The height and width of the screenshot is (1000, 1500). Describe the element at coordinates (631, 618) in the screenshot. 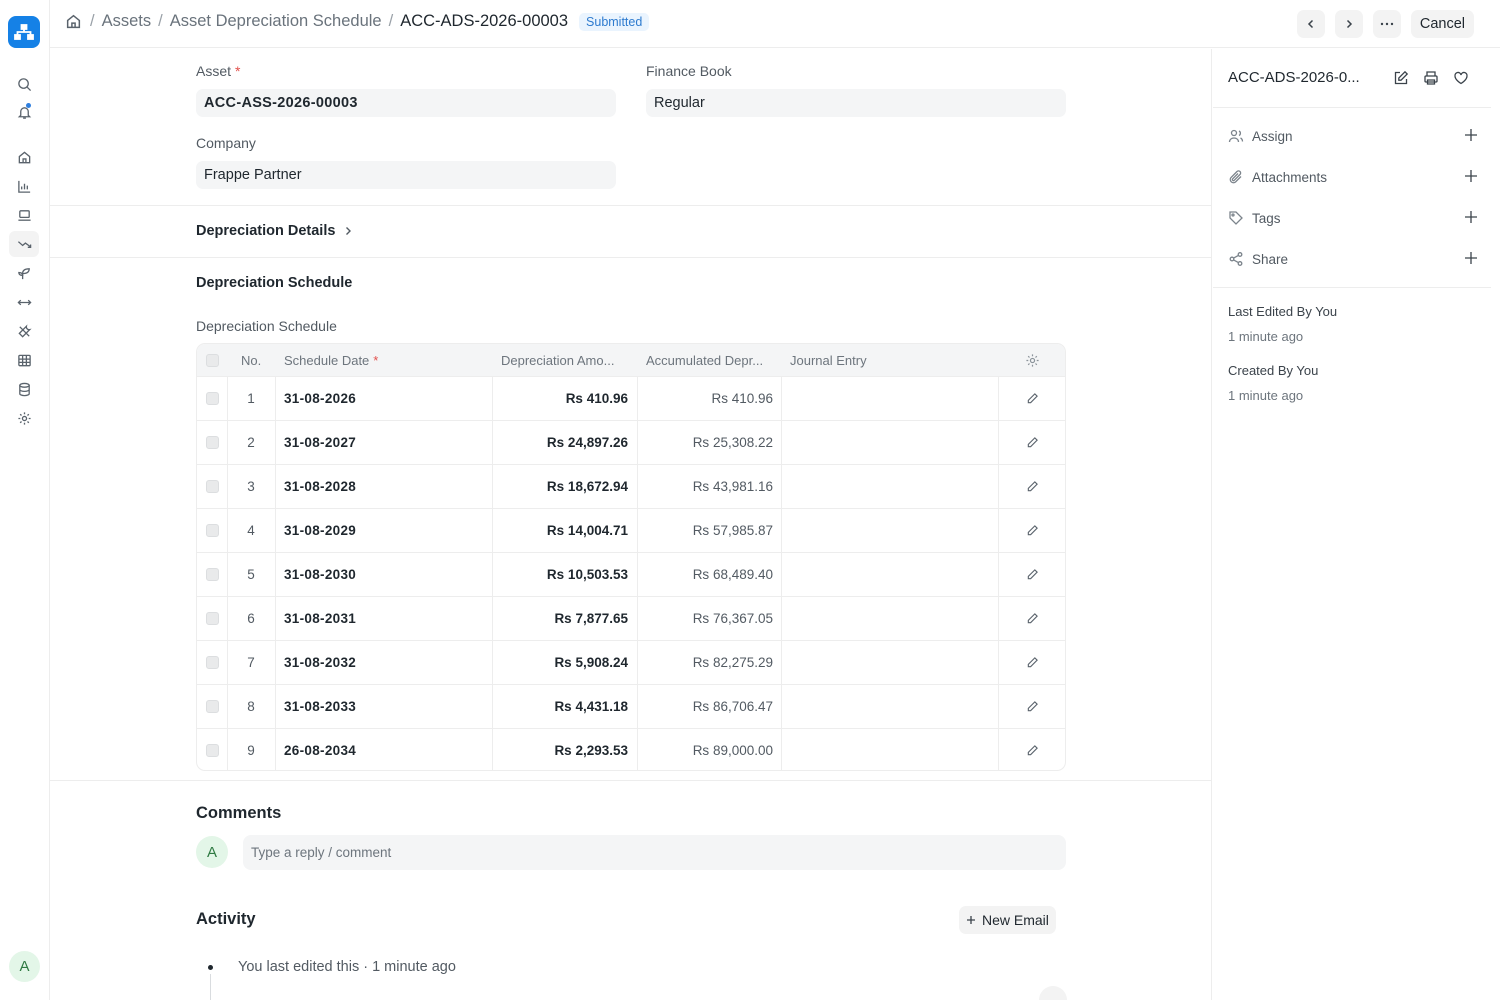

I see `table-row: 6 31-08-2031 Rs 7,877.65 Rs 76,367.05` at that location.